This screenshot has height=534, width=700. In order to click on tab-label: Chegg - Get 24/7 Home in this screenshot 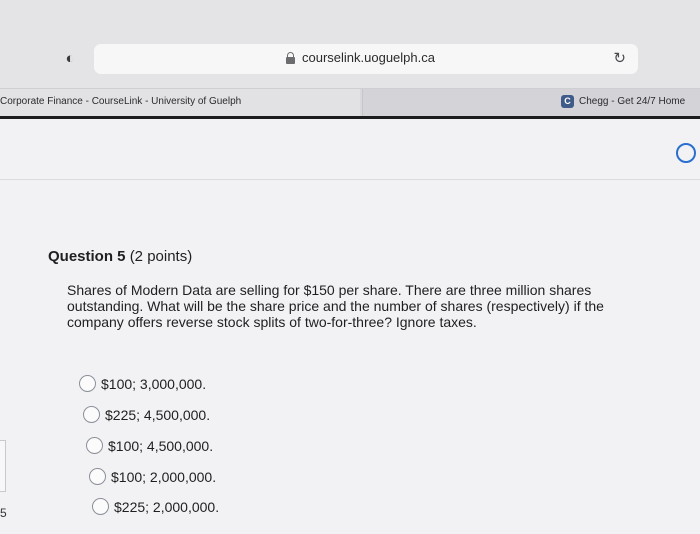, I will do `click(632, 101)`.